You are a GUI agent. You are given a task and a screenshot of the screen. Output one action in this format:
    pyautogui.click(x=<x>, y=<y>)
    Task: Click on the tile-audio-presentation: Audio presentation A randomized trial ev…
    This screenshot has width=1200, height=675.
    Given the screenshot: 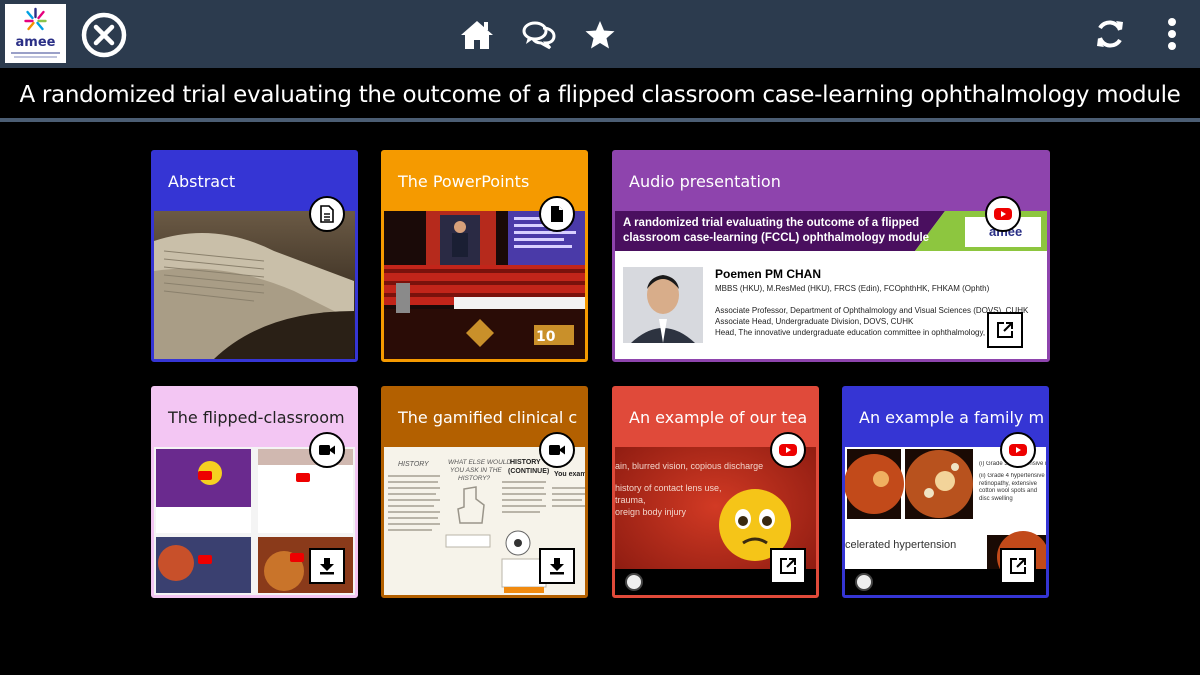 What is the action you would take?
    pyautogui.click(x=831, y=256)
    